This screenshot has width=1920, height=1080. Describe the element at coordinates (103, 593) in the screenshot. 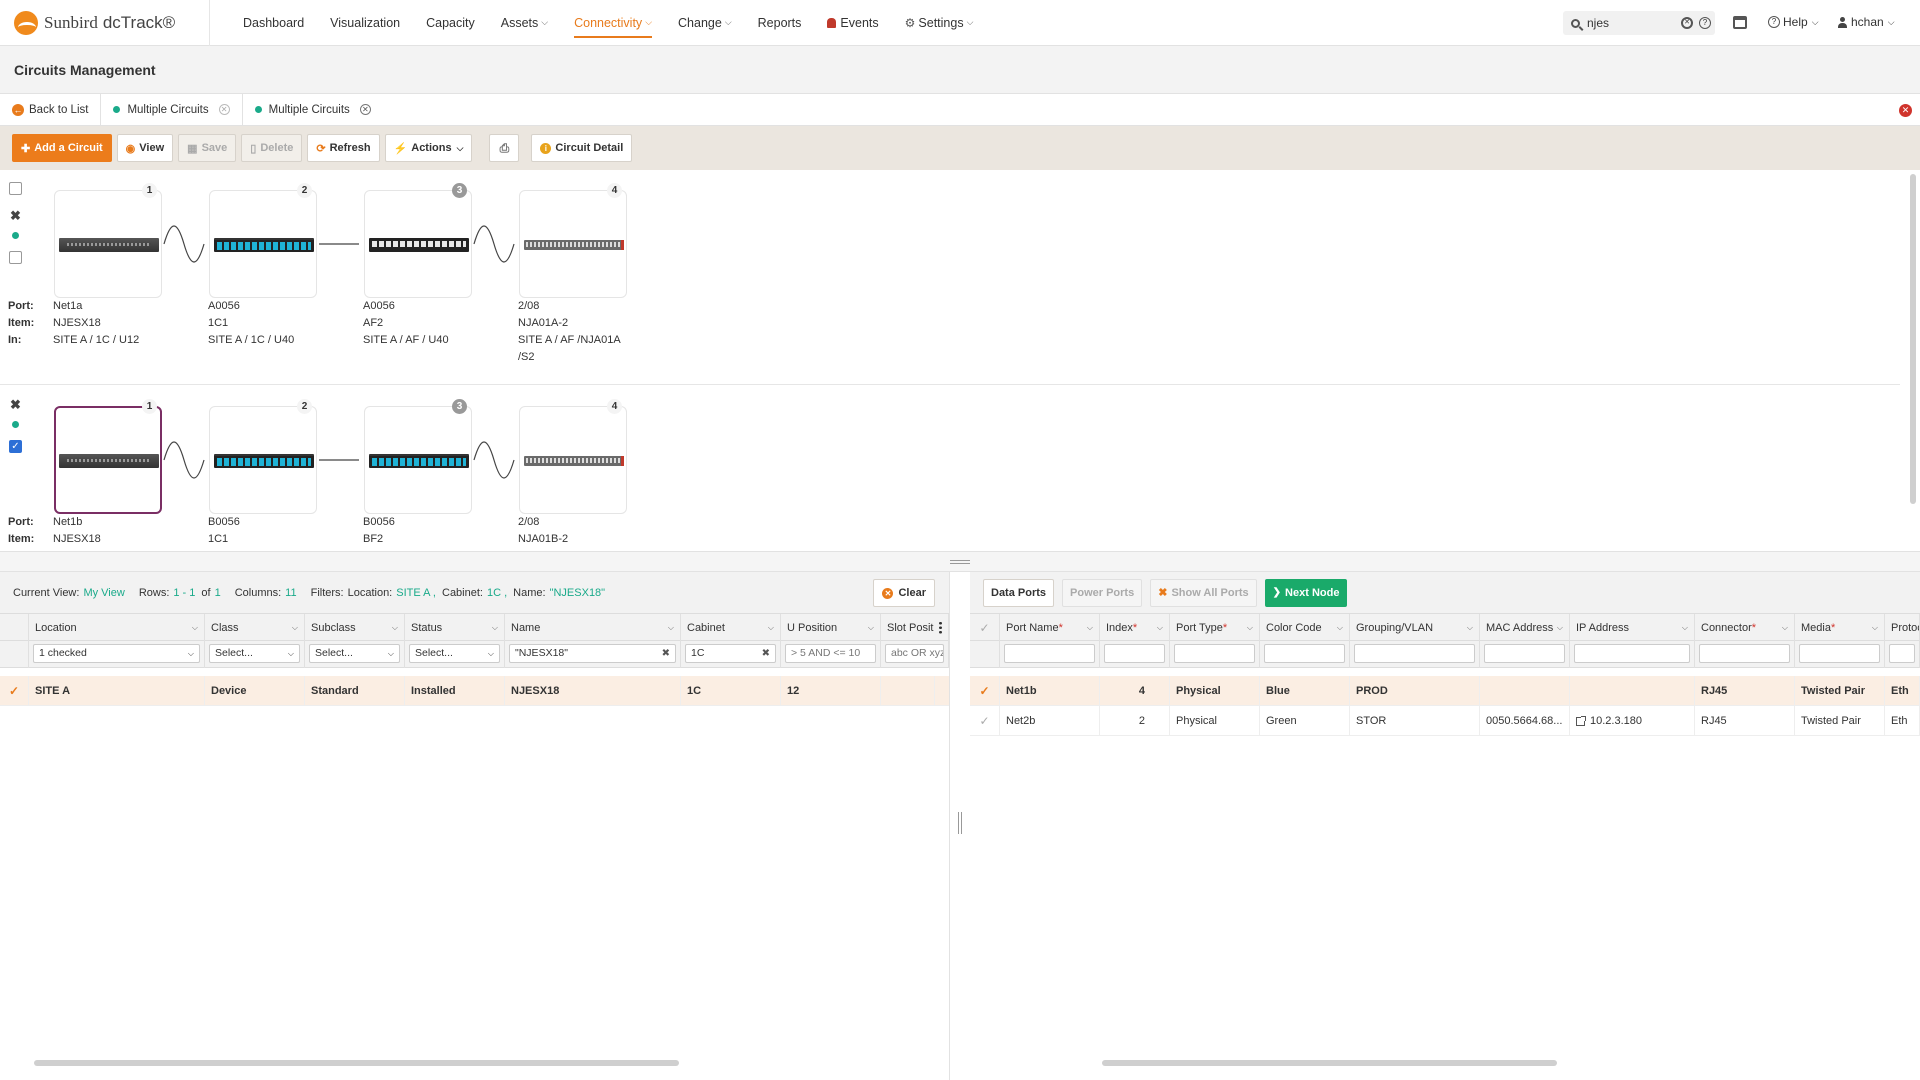

I see `current-view-link: My View` at that location.